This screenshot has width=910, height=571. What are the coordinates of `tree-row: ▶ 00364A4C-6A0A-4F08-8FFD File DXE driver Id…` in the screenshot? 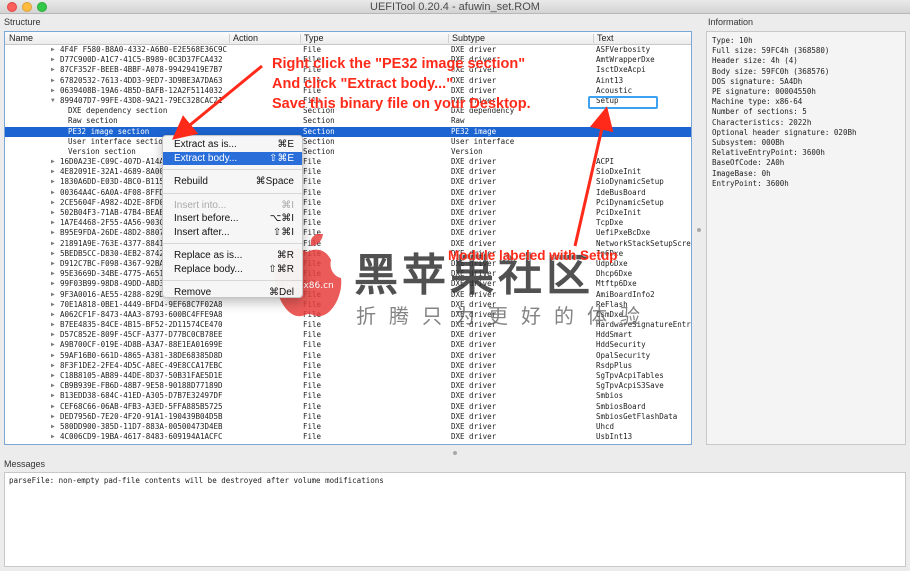 It's located at (348, 193).